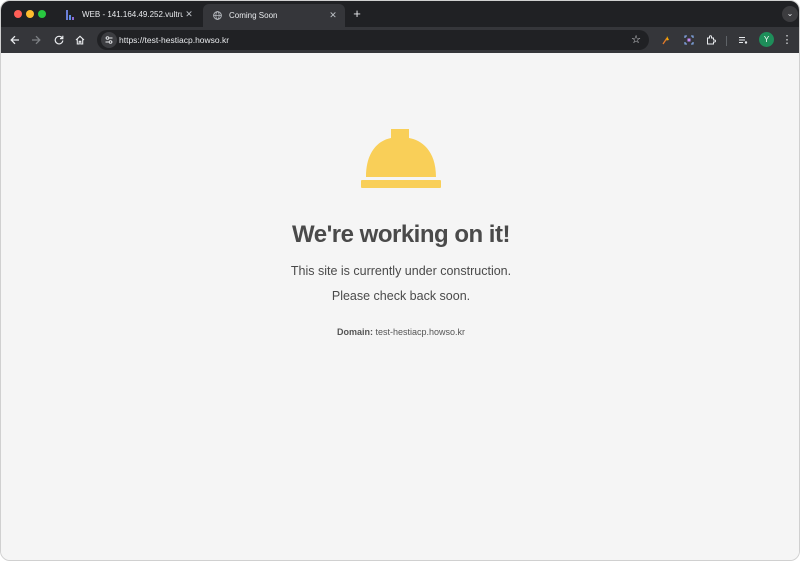  What do you see at coordinates (743, 40) in the screenshot?
I see `media-queue-icon` at bounding box center [743, 40].